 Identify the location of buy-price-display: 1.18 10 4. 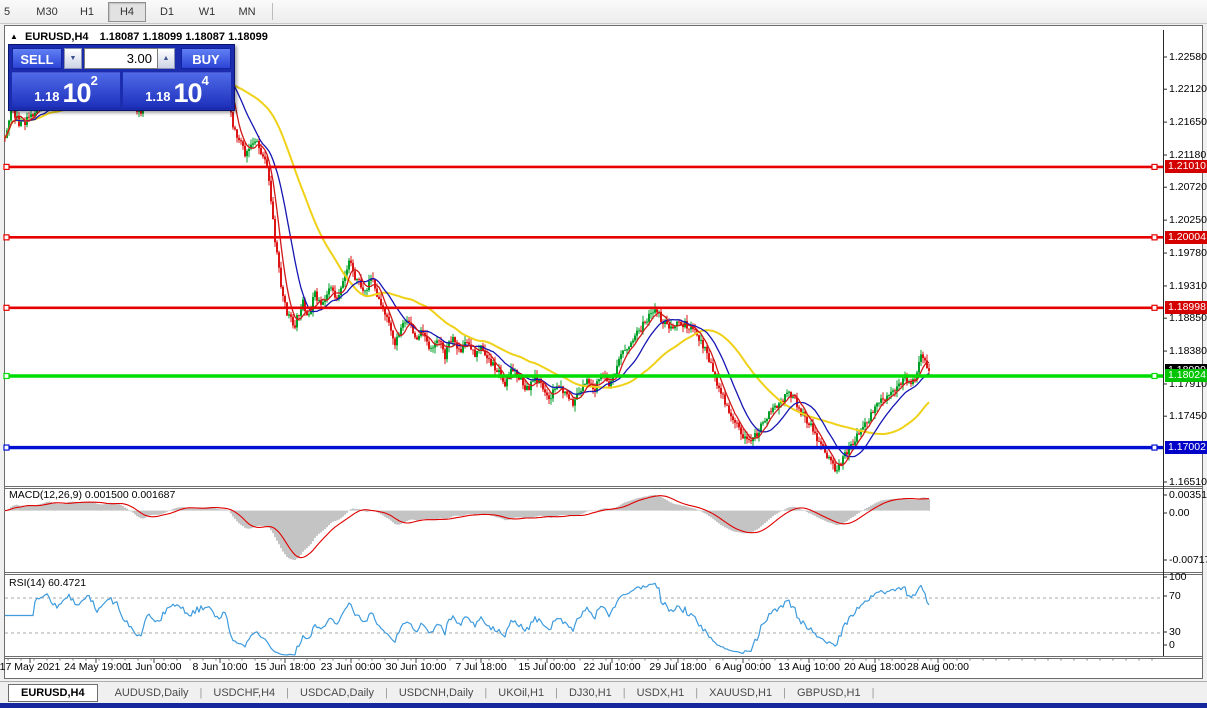
(177, 89).